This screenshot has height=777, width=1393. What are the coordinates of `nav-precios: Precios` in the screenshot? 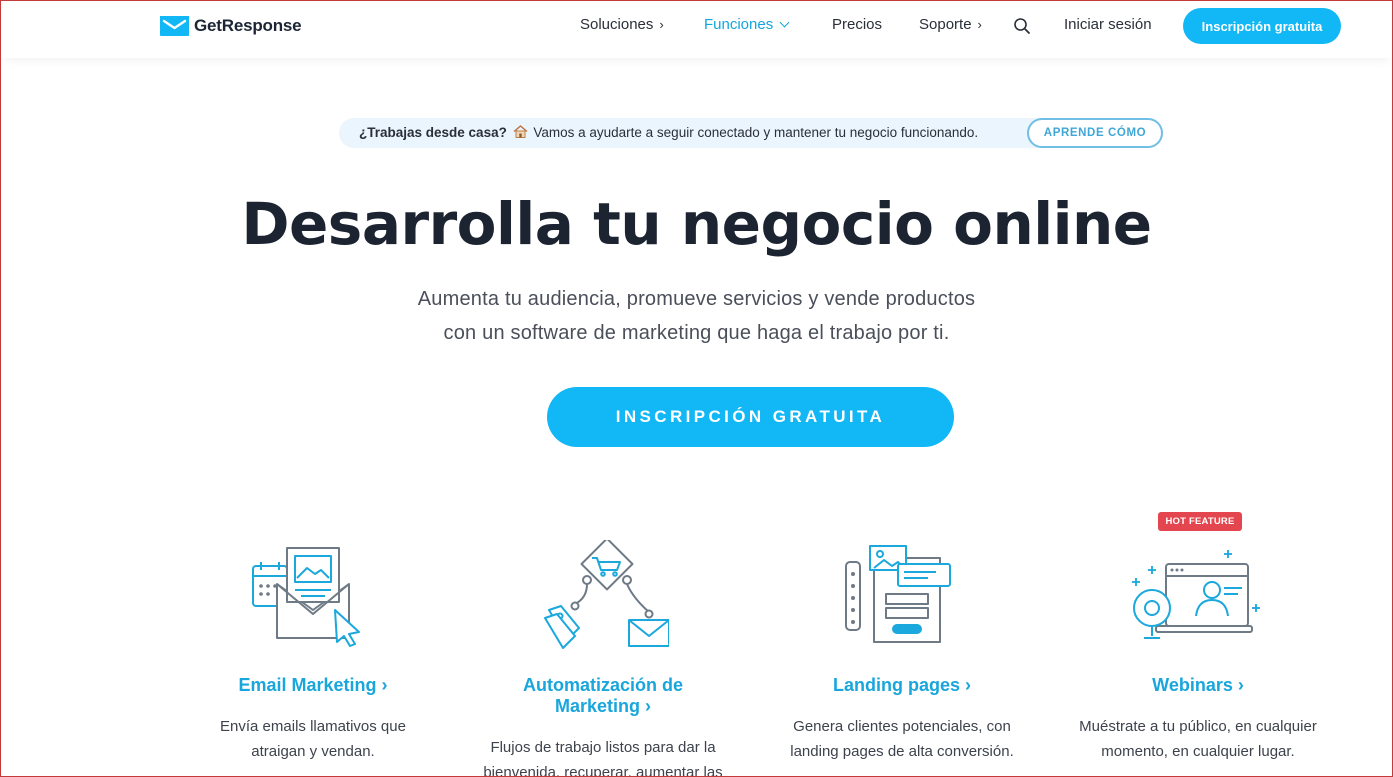 It's located at (857, 24).